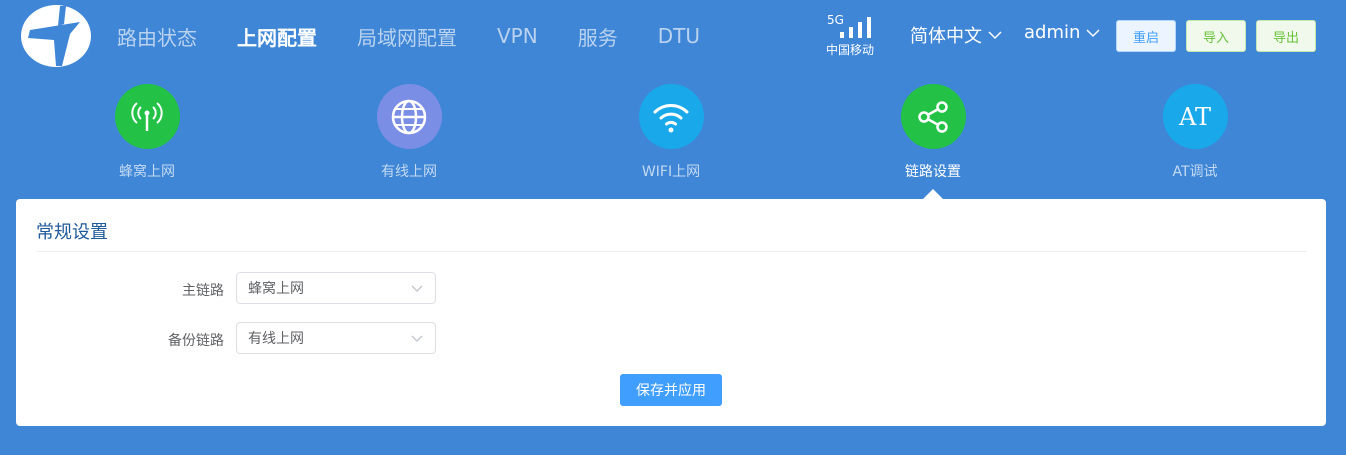 This screenshot has height=455, width=1346. I want to click on logo, so click(56, 36).